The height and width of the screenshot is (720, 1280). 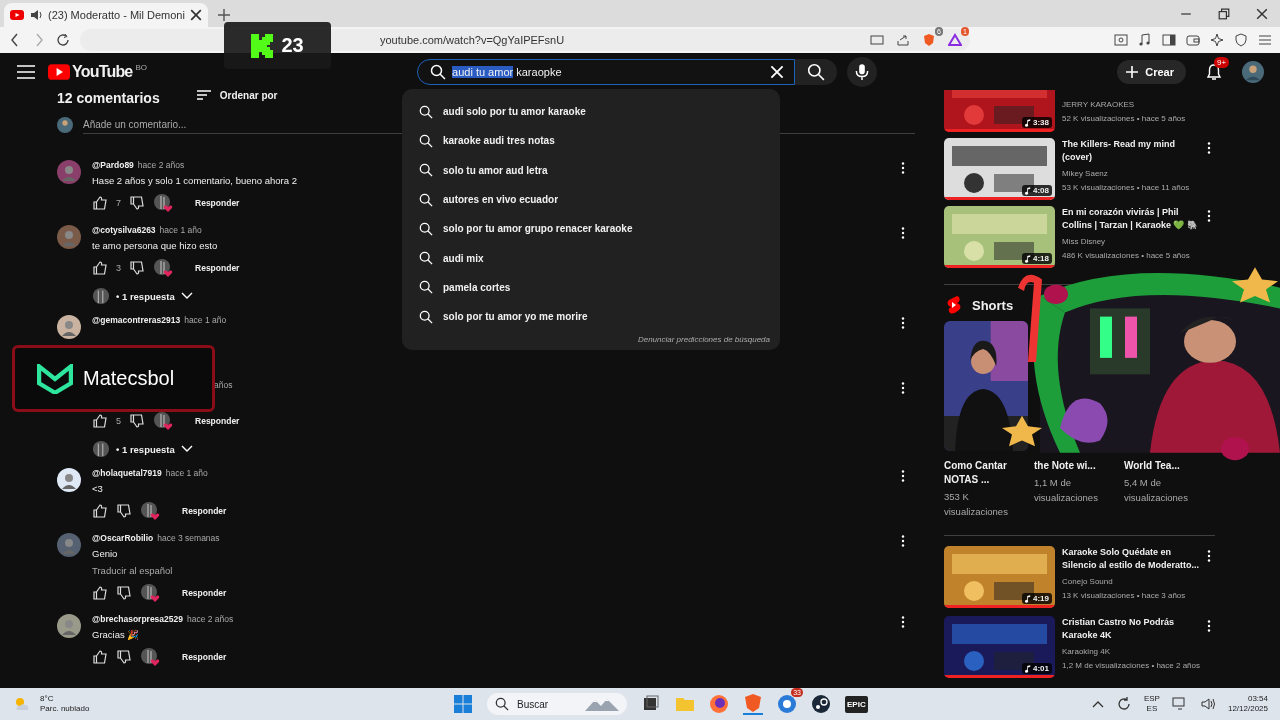 What do you see at coordinates (1123, 704) in the screenshot?
I see `sync-icon` at bounding box center [1123, 704].